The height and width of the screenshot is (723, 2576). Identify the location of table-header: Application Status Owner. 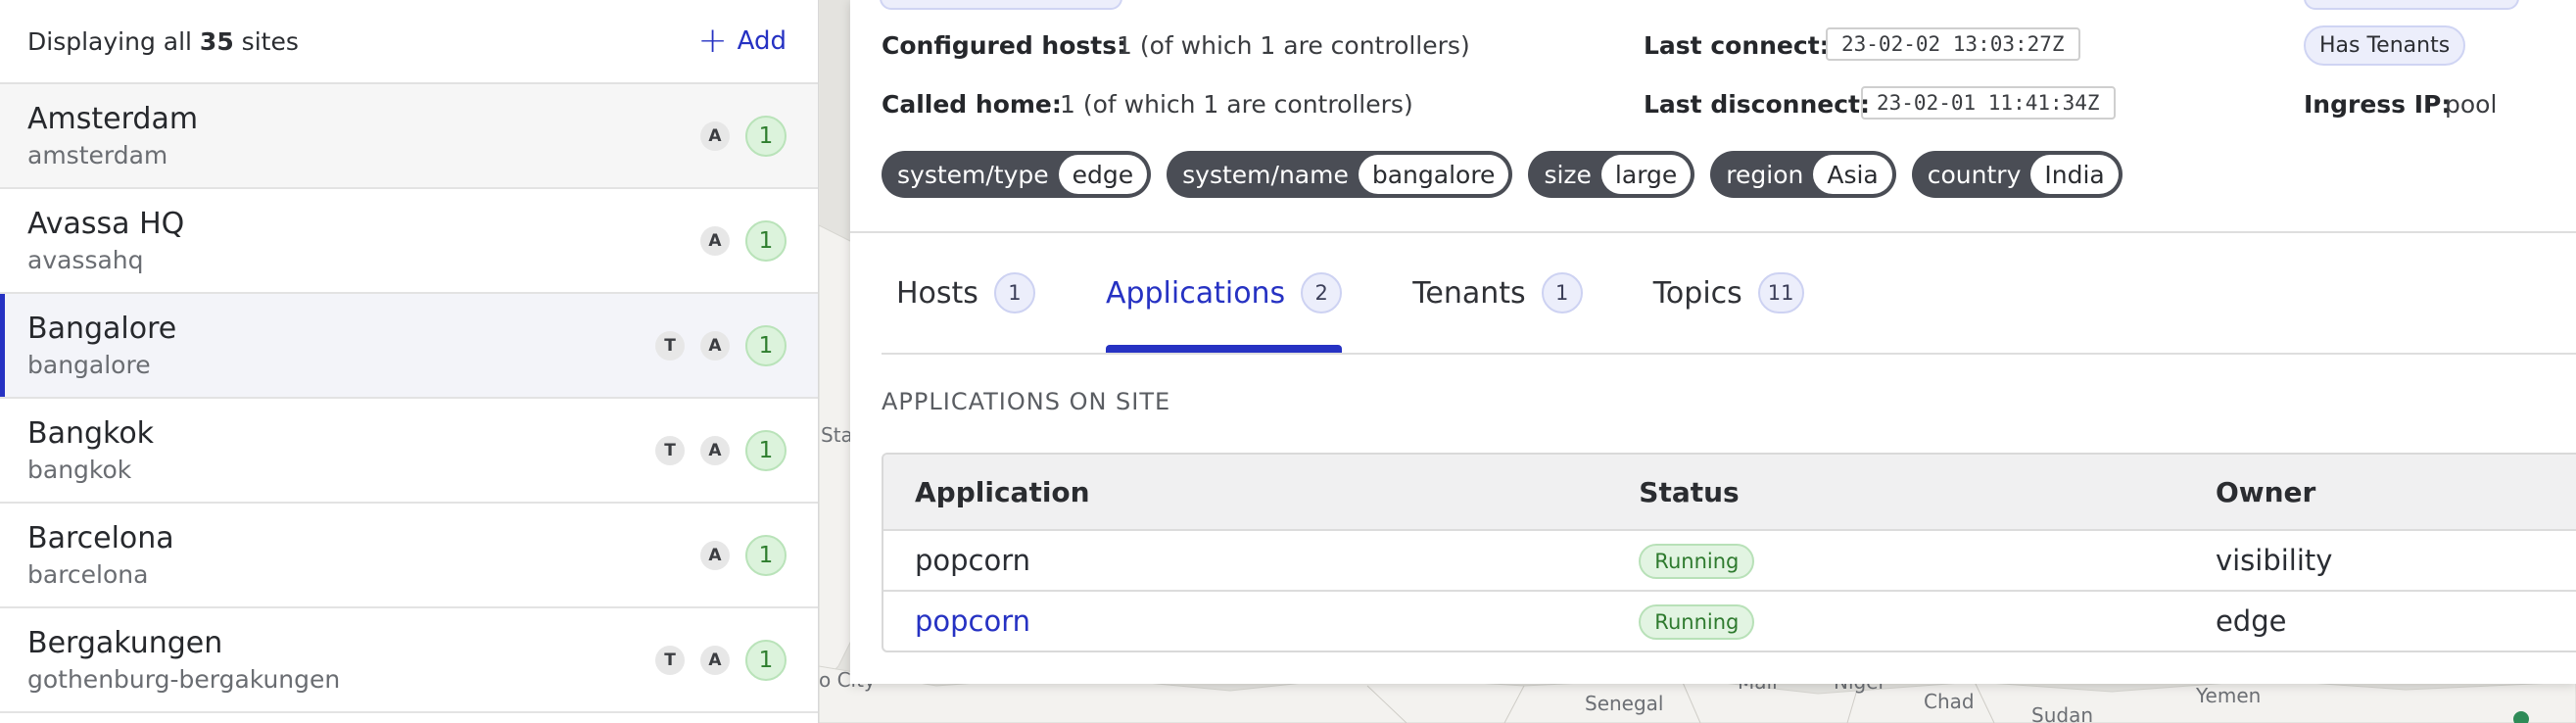
(1729, 492).